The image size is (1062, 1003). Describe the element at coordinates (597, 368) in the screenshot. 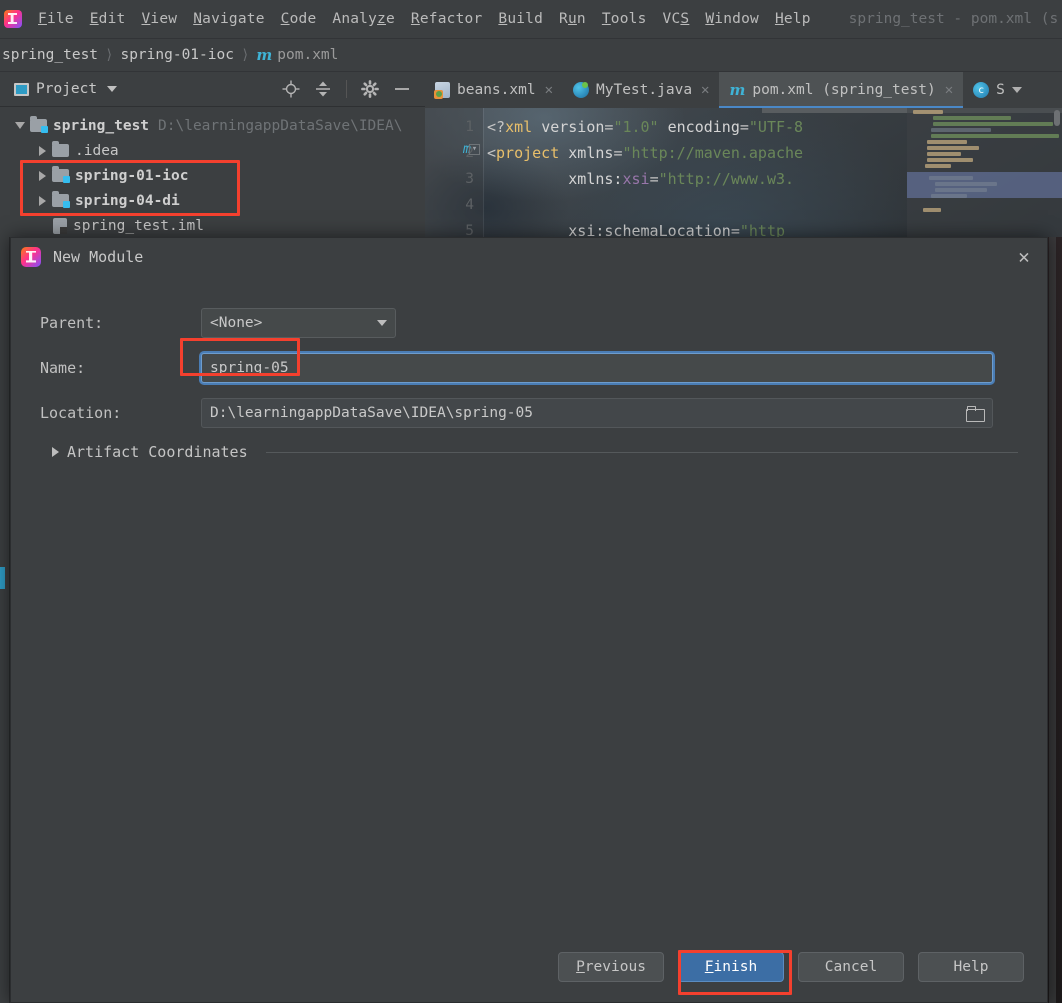

I see `name-input: spring-05` at that location.